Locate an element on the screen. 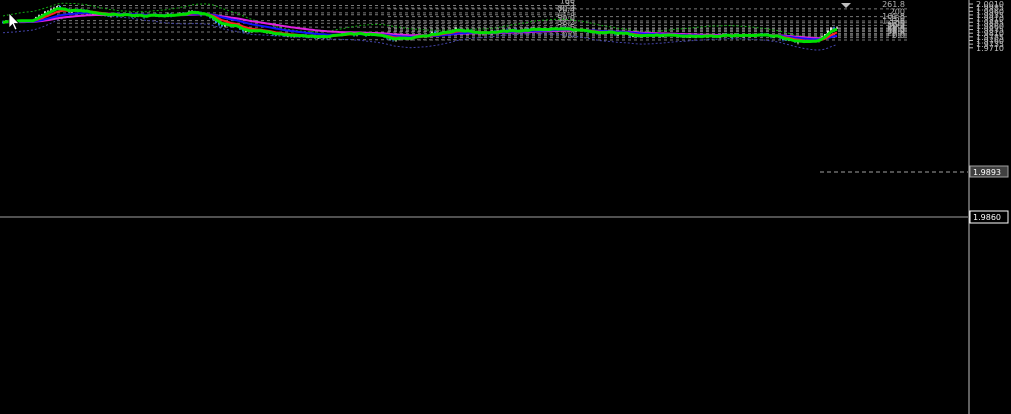  current-price-box: 1.9860 is located at coordinates (989, 217).